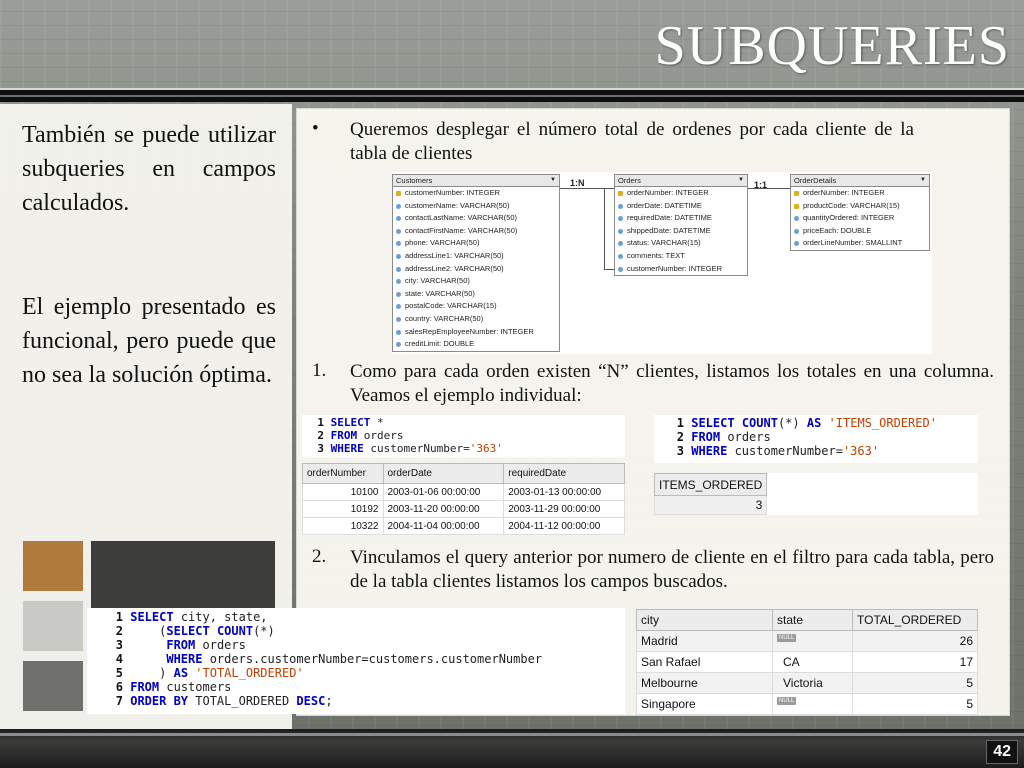  Describe the element at coordinates (710, 484) in the screenshot. I see `column-header: ITEMS_ORDERED` at that location.